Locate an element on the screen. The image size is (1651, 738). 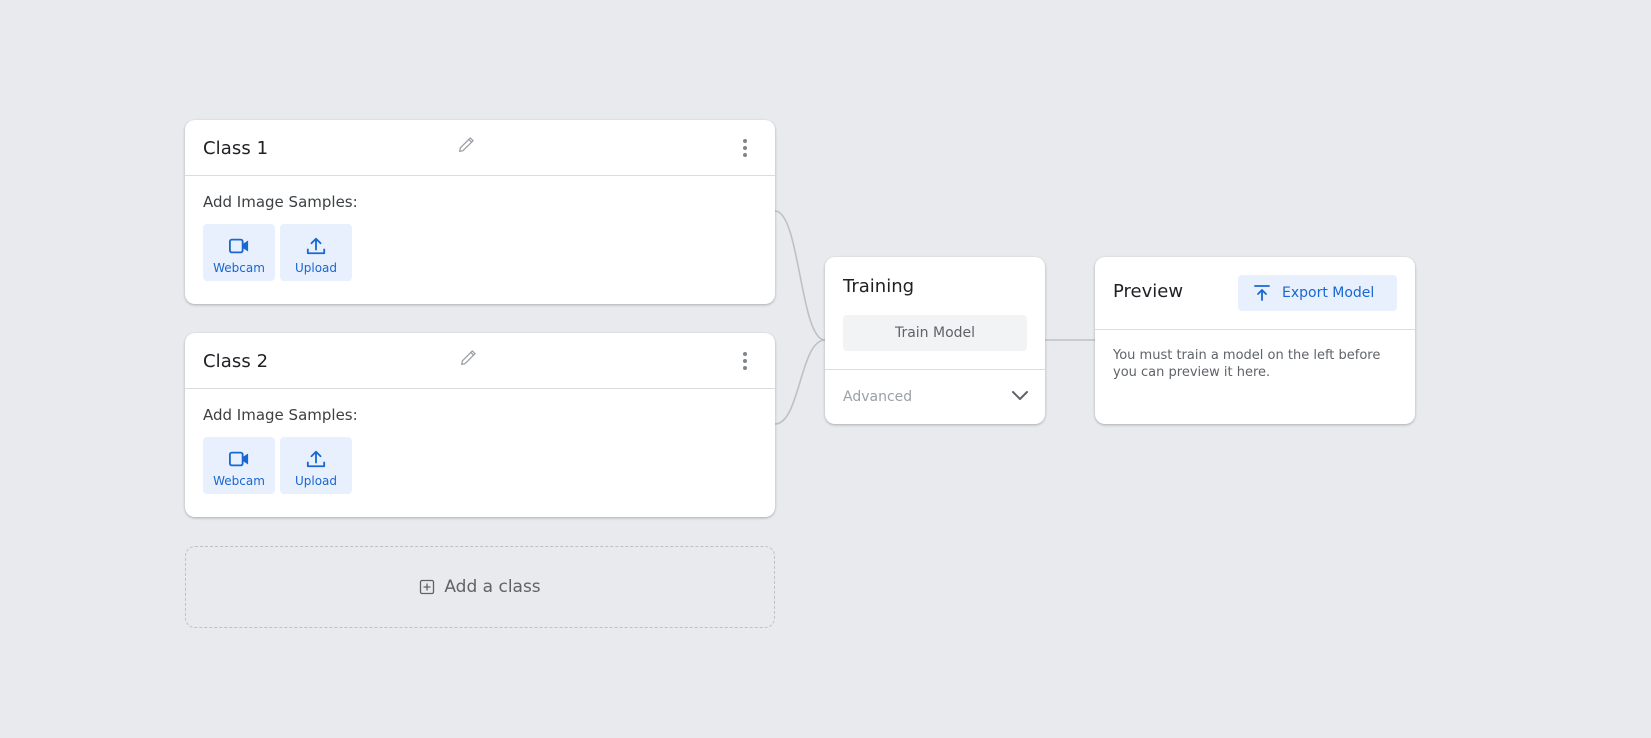
chevron-down-icon is located at coordinates (1020, 395).